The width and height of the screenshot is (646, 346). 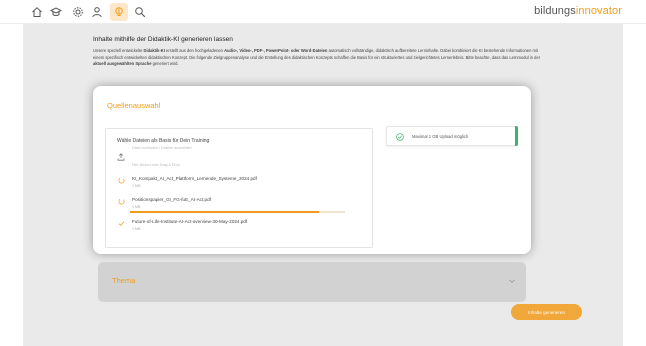 I want to click on brand-logo: bildungsinnovator, so click(x=578, y=11).